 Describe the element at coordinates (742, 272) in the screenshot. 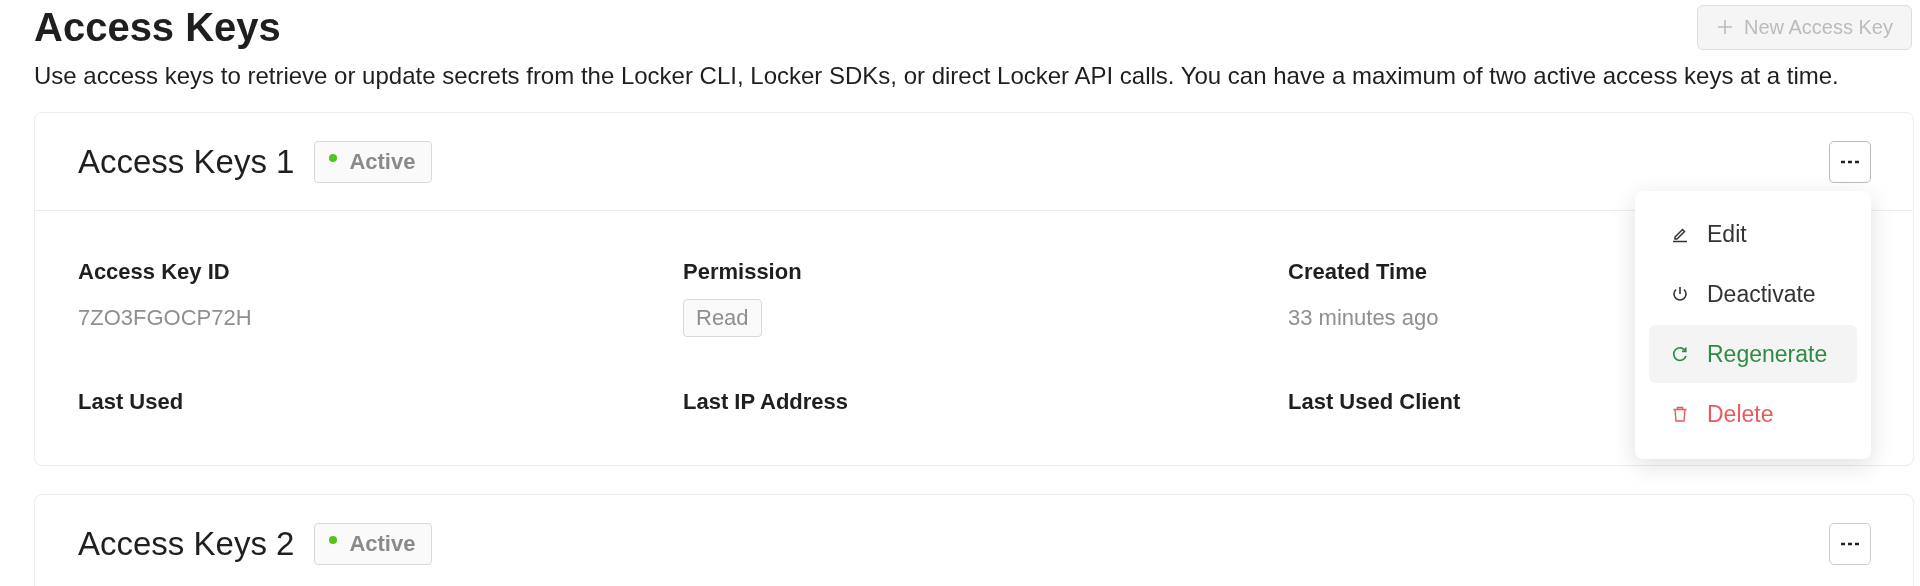

I see `field-label: Permission` at that location.